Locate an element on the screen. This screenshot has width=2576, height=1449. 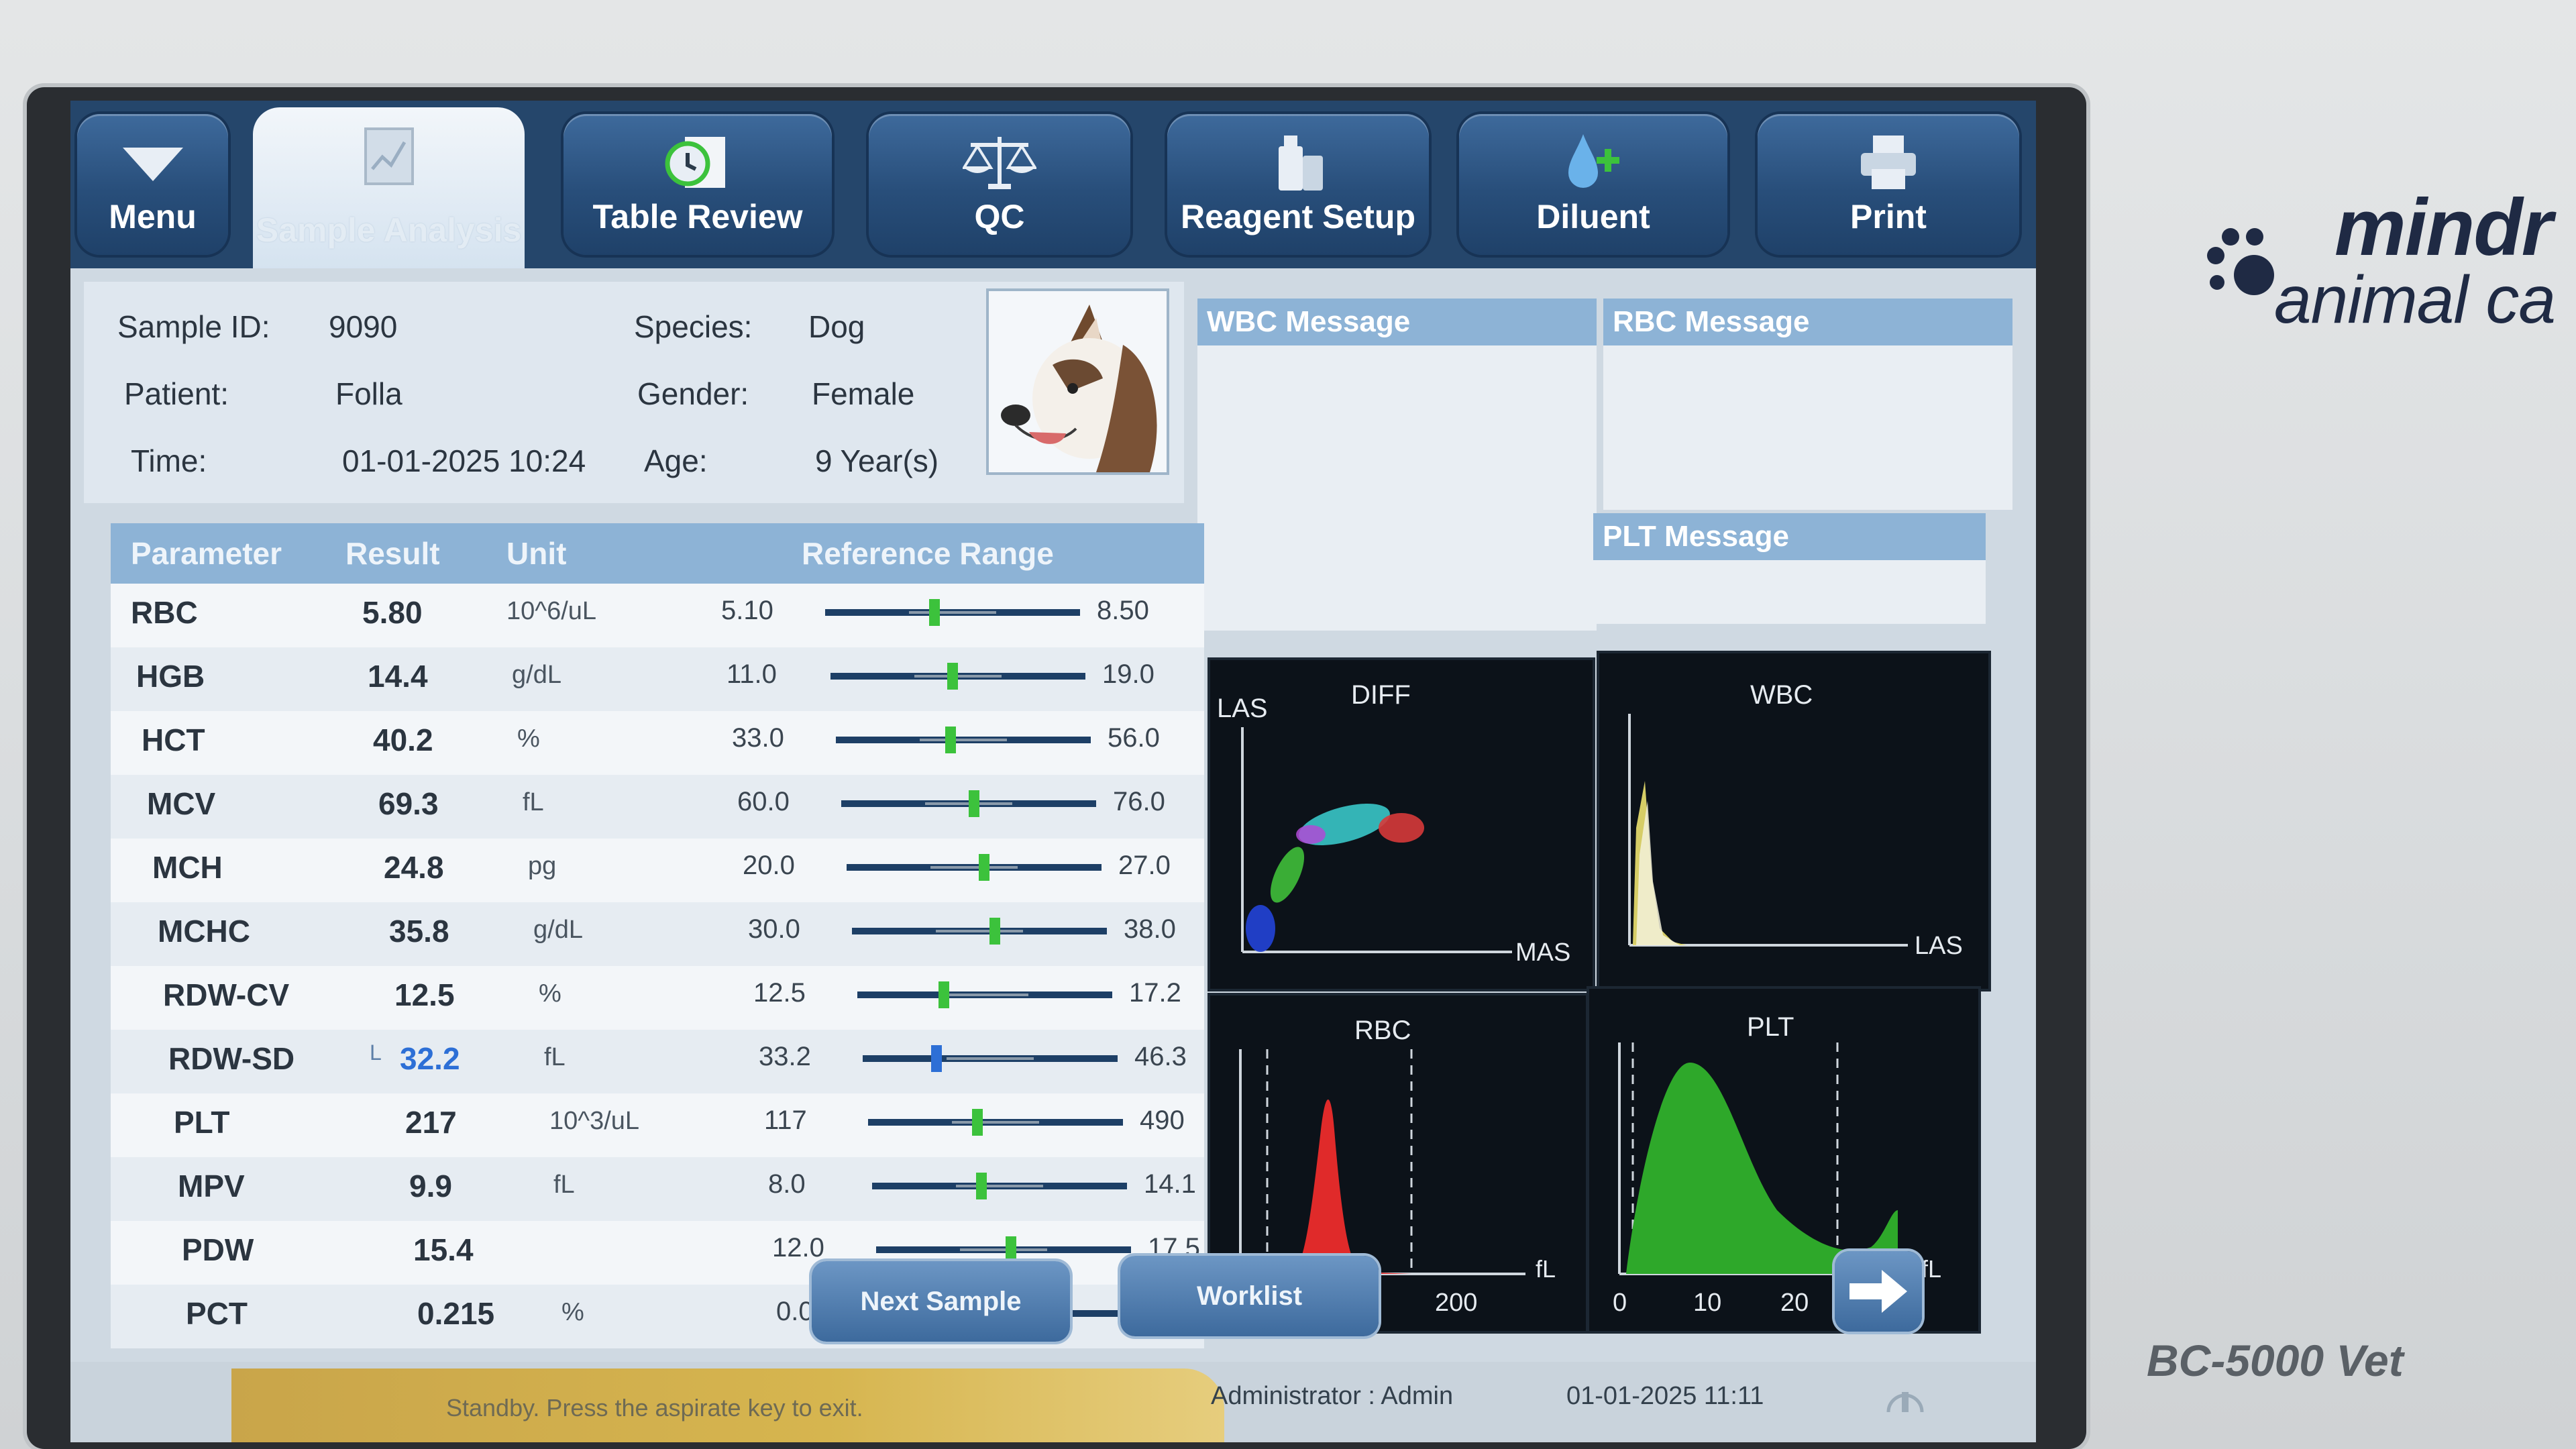
clock-refresh-icon is located at coordinates (695, 162).